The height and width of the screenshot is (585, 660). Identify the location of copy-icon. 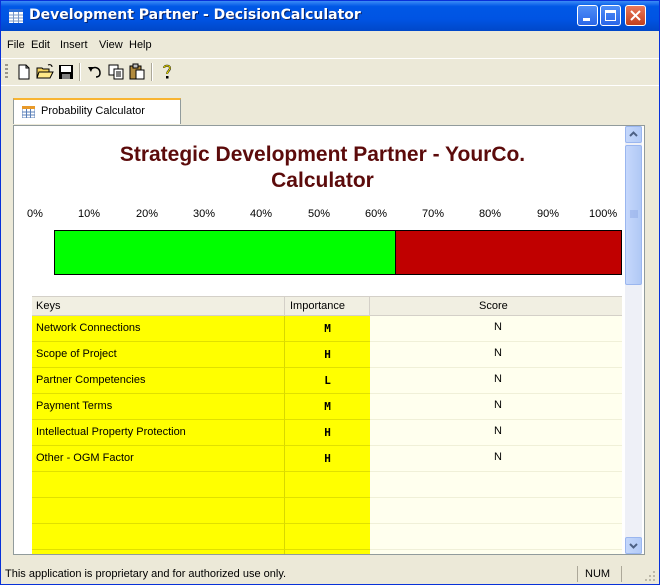
(116, 72).